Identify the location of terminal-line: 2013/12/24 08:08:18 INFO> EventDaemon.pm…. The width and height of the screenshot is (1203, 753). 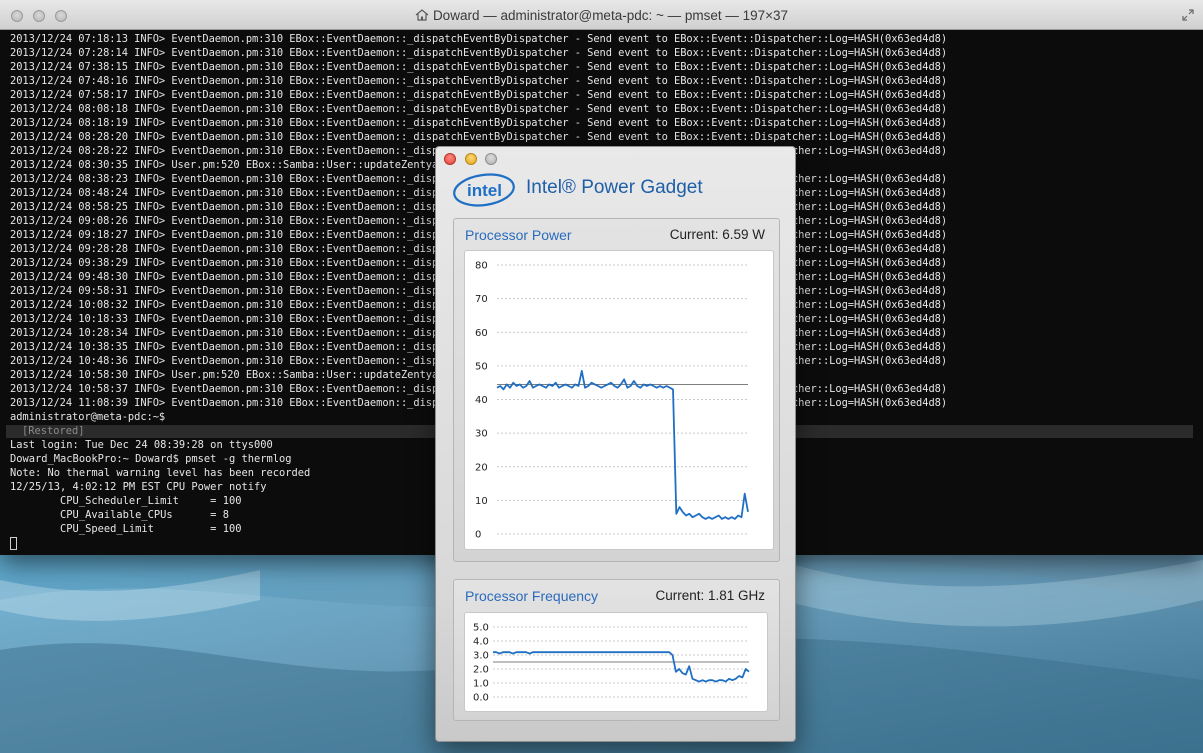
(479, 109).